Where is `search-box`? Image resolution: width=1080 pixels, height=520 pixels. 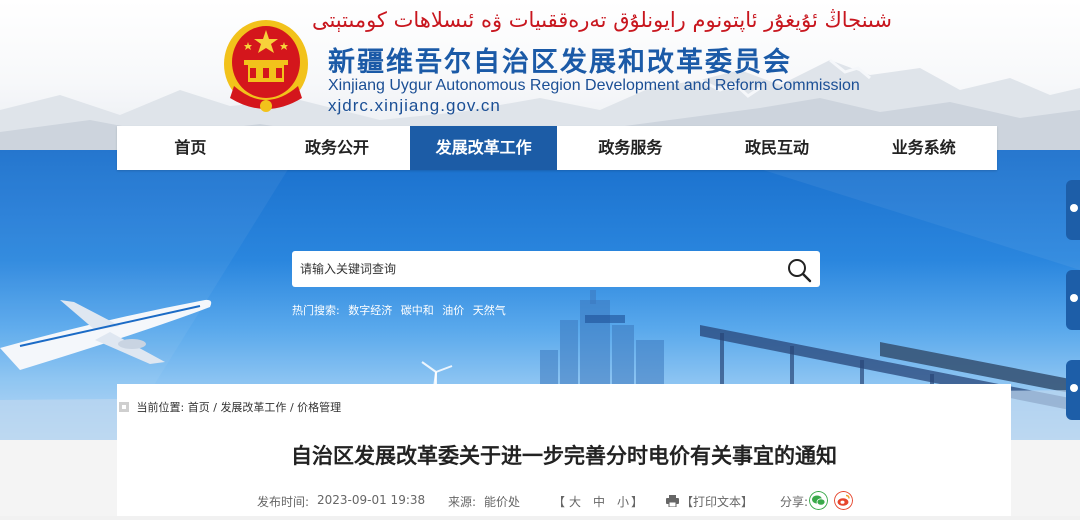
search-box is located at coordinates (556, 269).